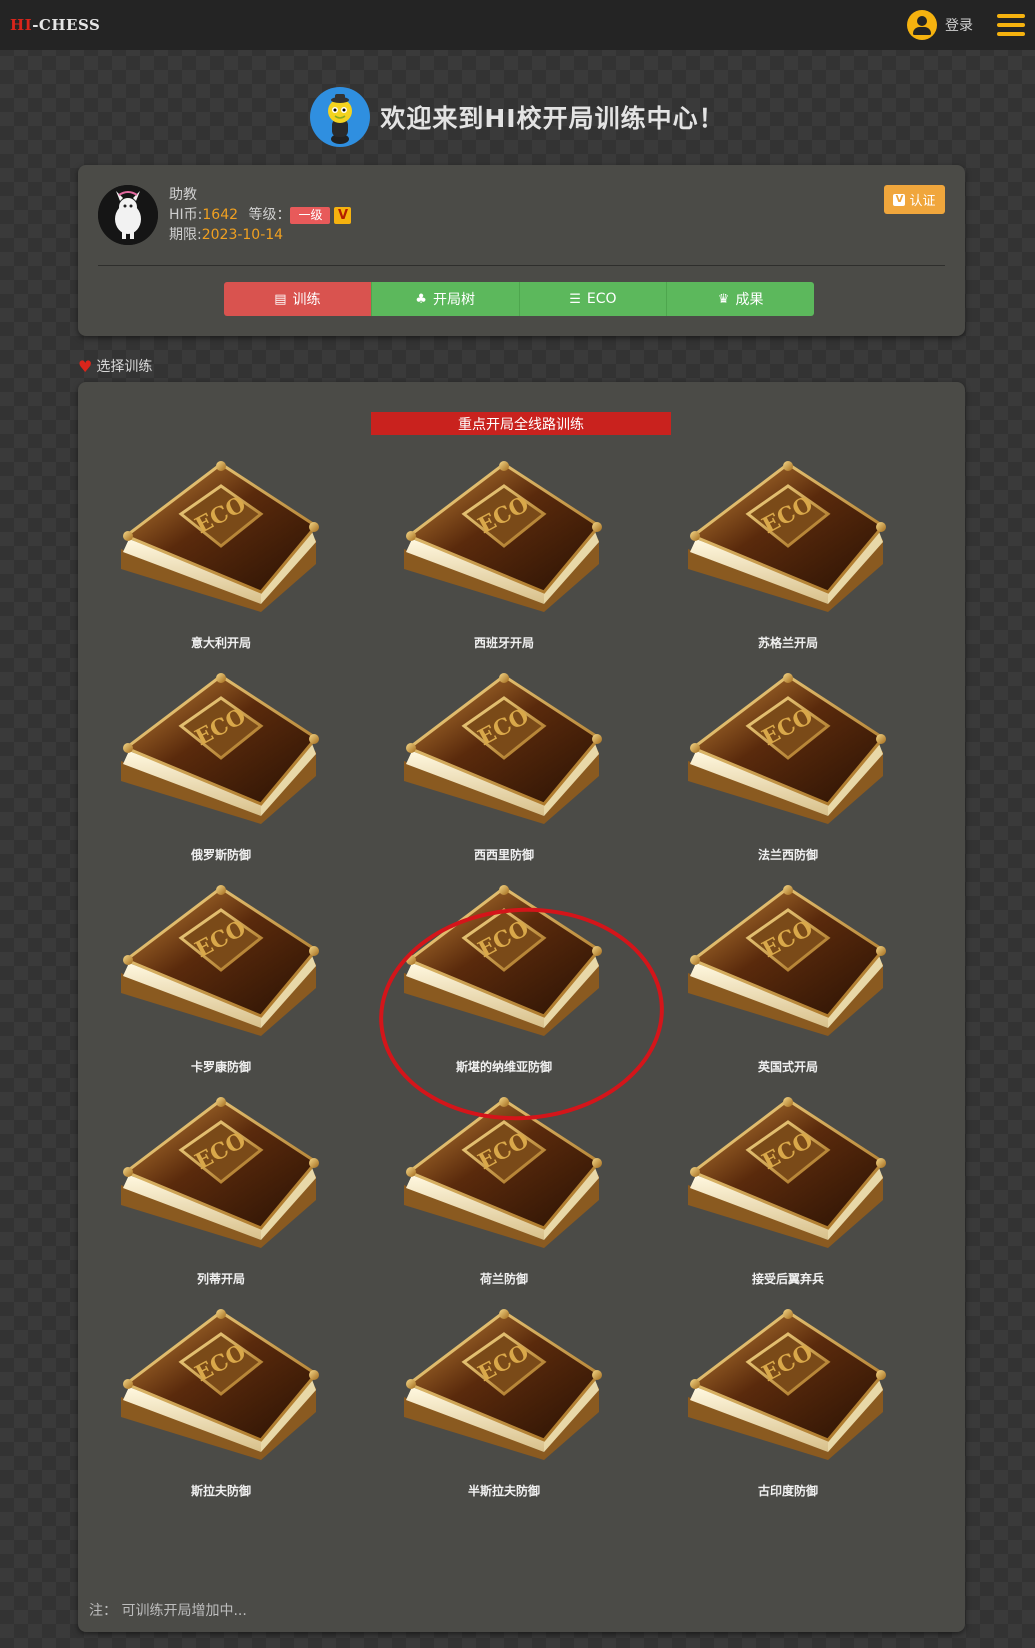 The width and height of the screenshot is (1035, 1648). What do you see at coordinates (453, 300) in the screenshot?
I see `tab-label: 开局树` at bounding box center [453, 300].